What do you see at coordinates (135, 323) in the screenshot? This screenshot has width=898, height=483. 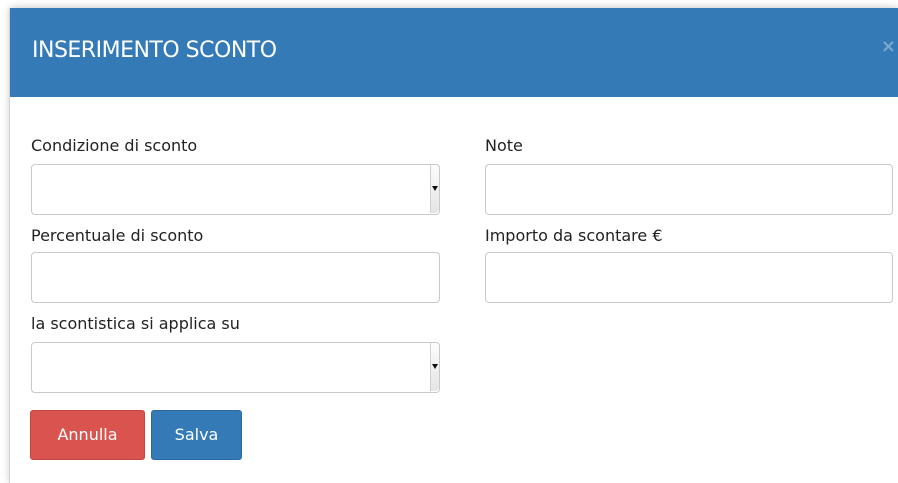 I see `applica-label: la scontistica si applica su` at bounding box center [135, 323].